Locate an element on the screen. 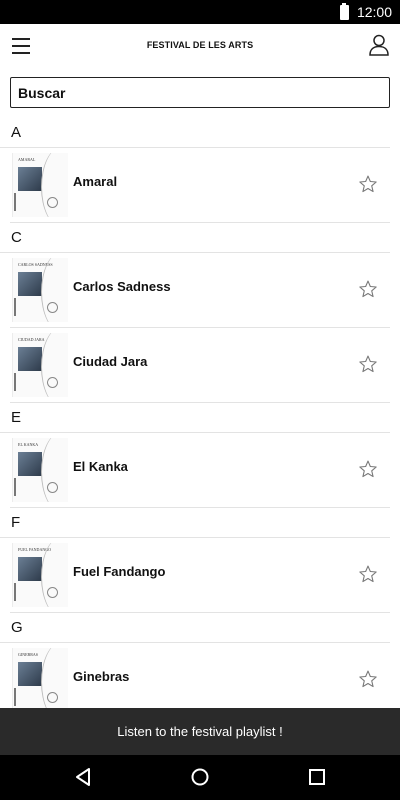 The height and width of the screenshot is (800, 400). artist-list-item: FUEL FANDANGO Fuel Fandango is located at coordinates (200, 575).